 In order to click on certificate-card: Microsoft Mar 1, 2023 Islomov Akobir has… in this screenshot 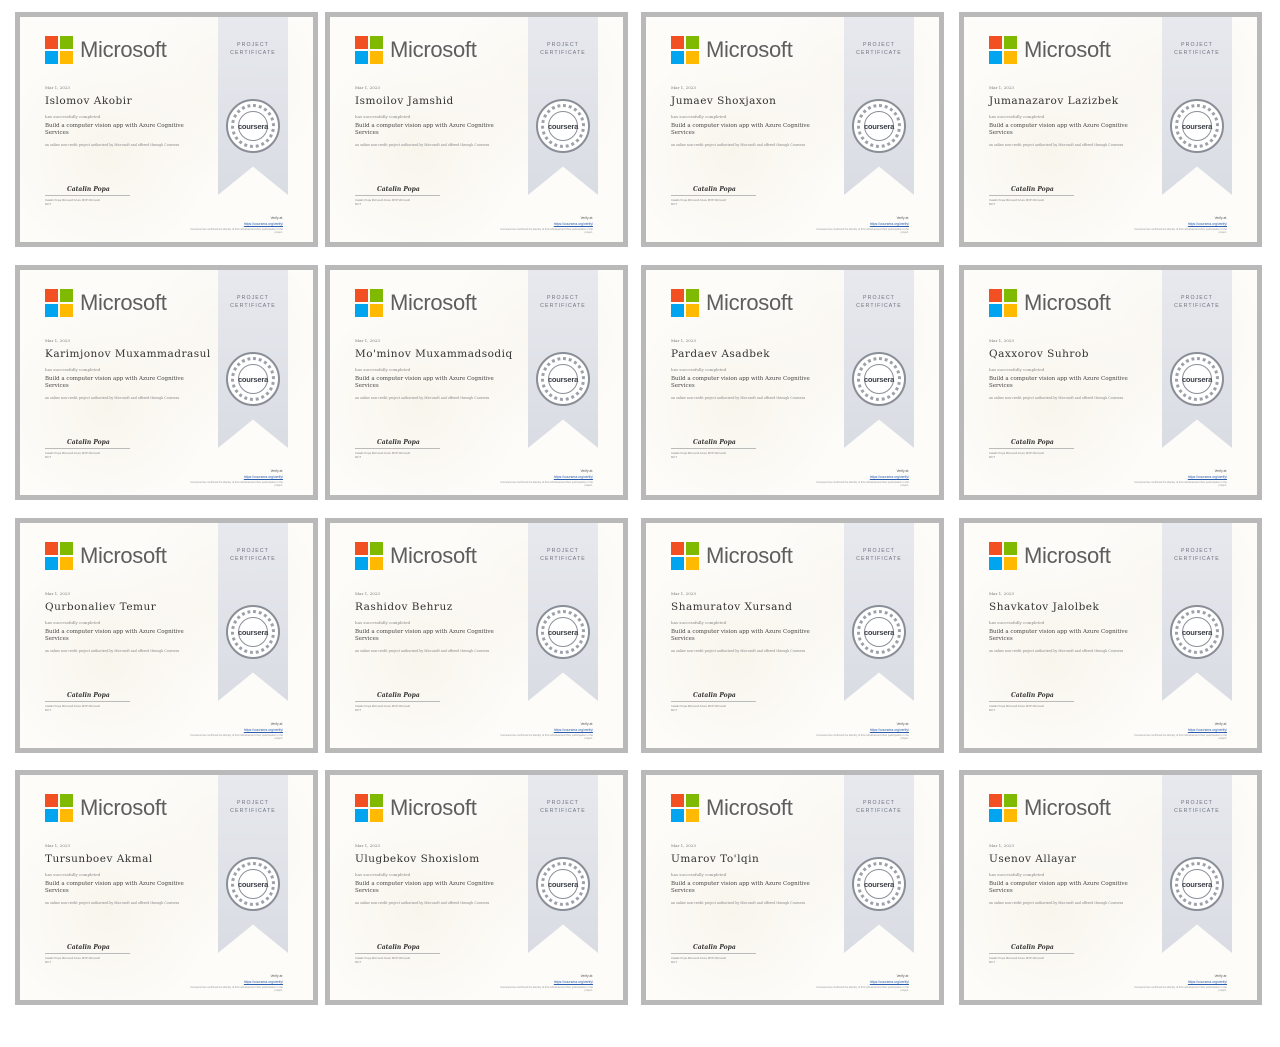, I will do `click(166, 129)`.